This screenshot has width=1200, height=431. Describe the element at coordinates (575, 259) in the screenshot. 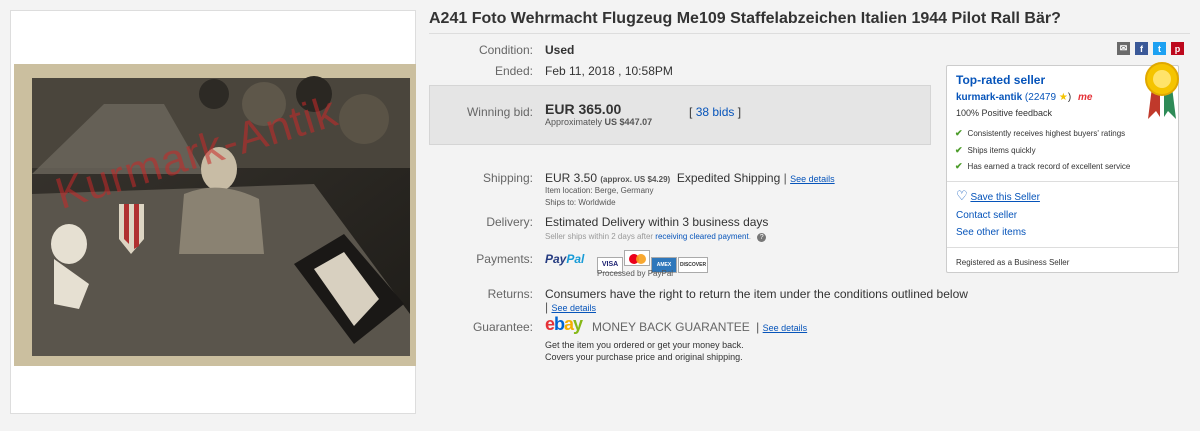

I see `paypal-pal: Pal` at that location.